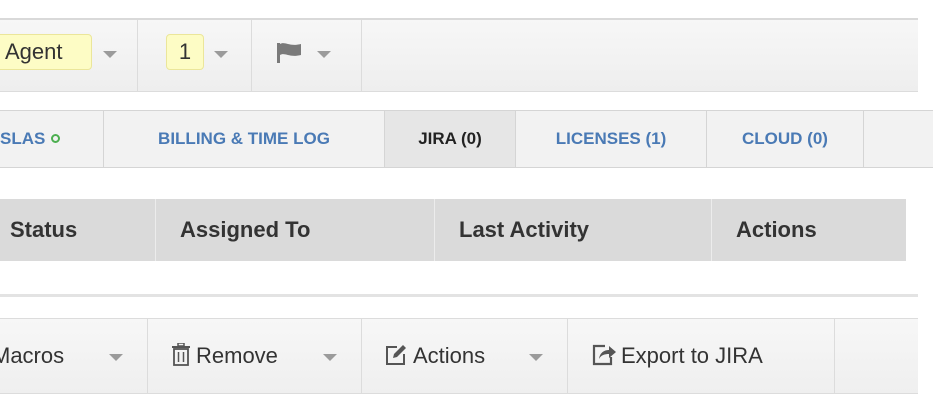  I want to click on tab-label: CLOUD (0), so click(785, 138).